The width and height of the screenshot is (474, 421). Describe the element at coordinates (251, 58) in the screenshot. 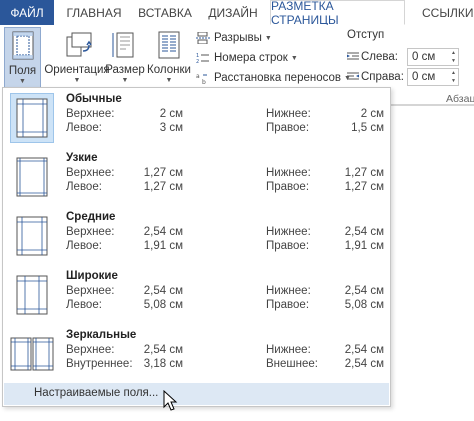

I see `line-numbers-label: Номера строк` at that location.